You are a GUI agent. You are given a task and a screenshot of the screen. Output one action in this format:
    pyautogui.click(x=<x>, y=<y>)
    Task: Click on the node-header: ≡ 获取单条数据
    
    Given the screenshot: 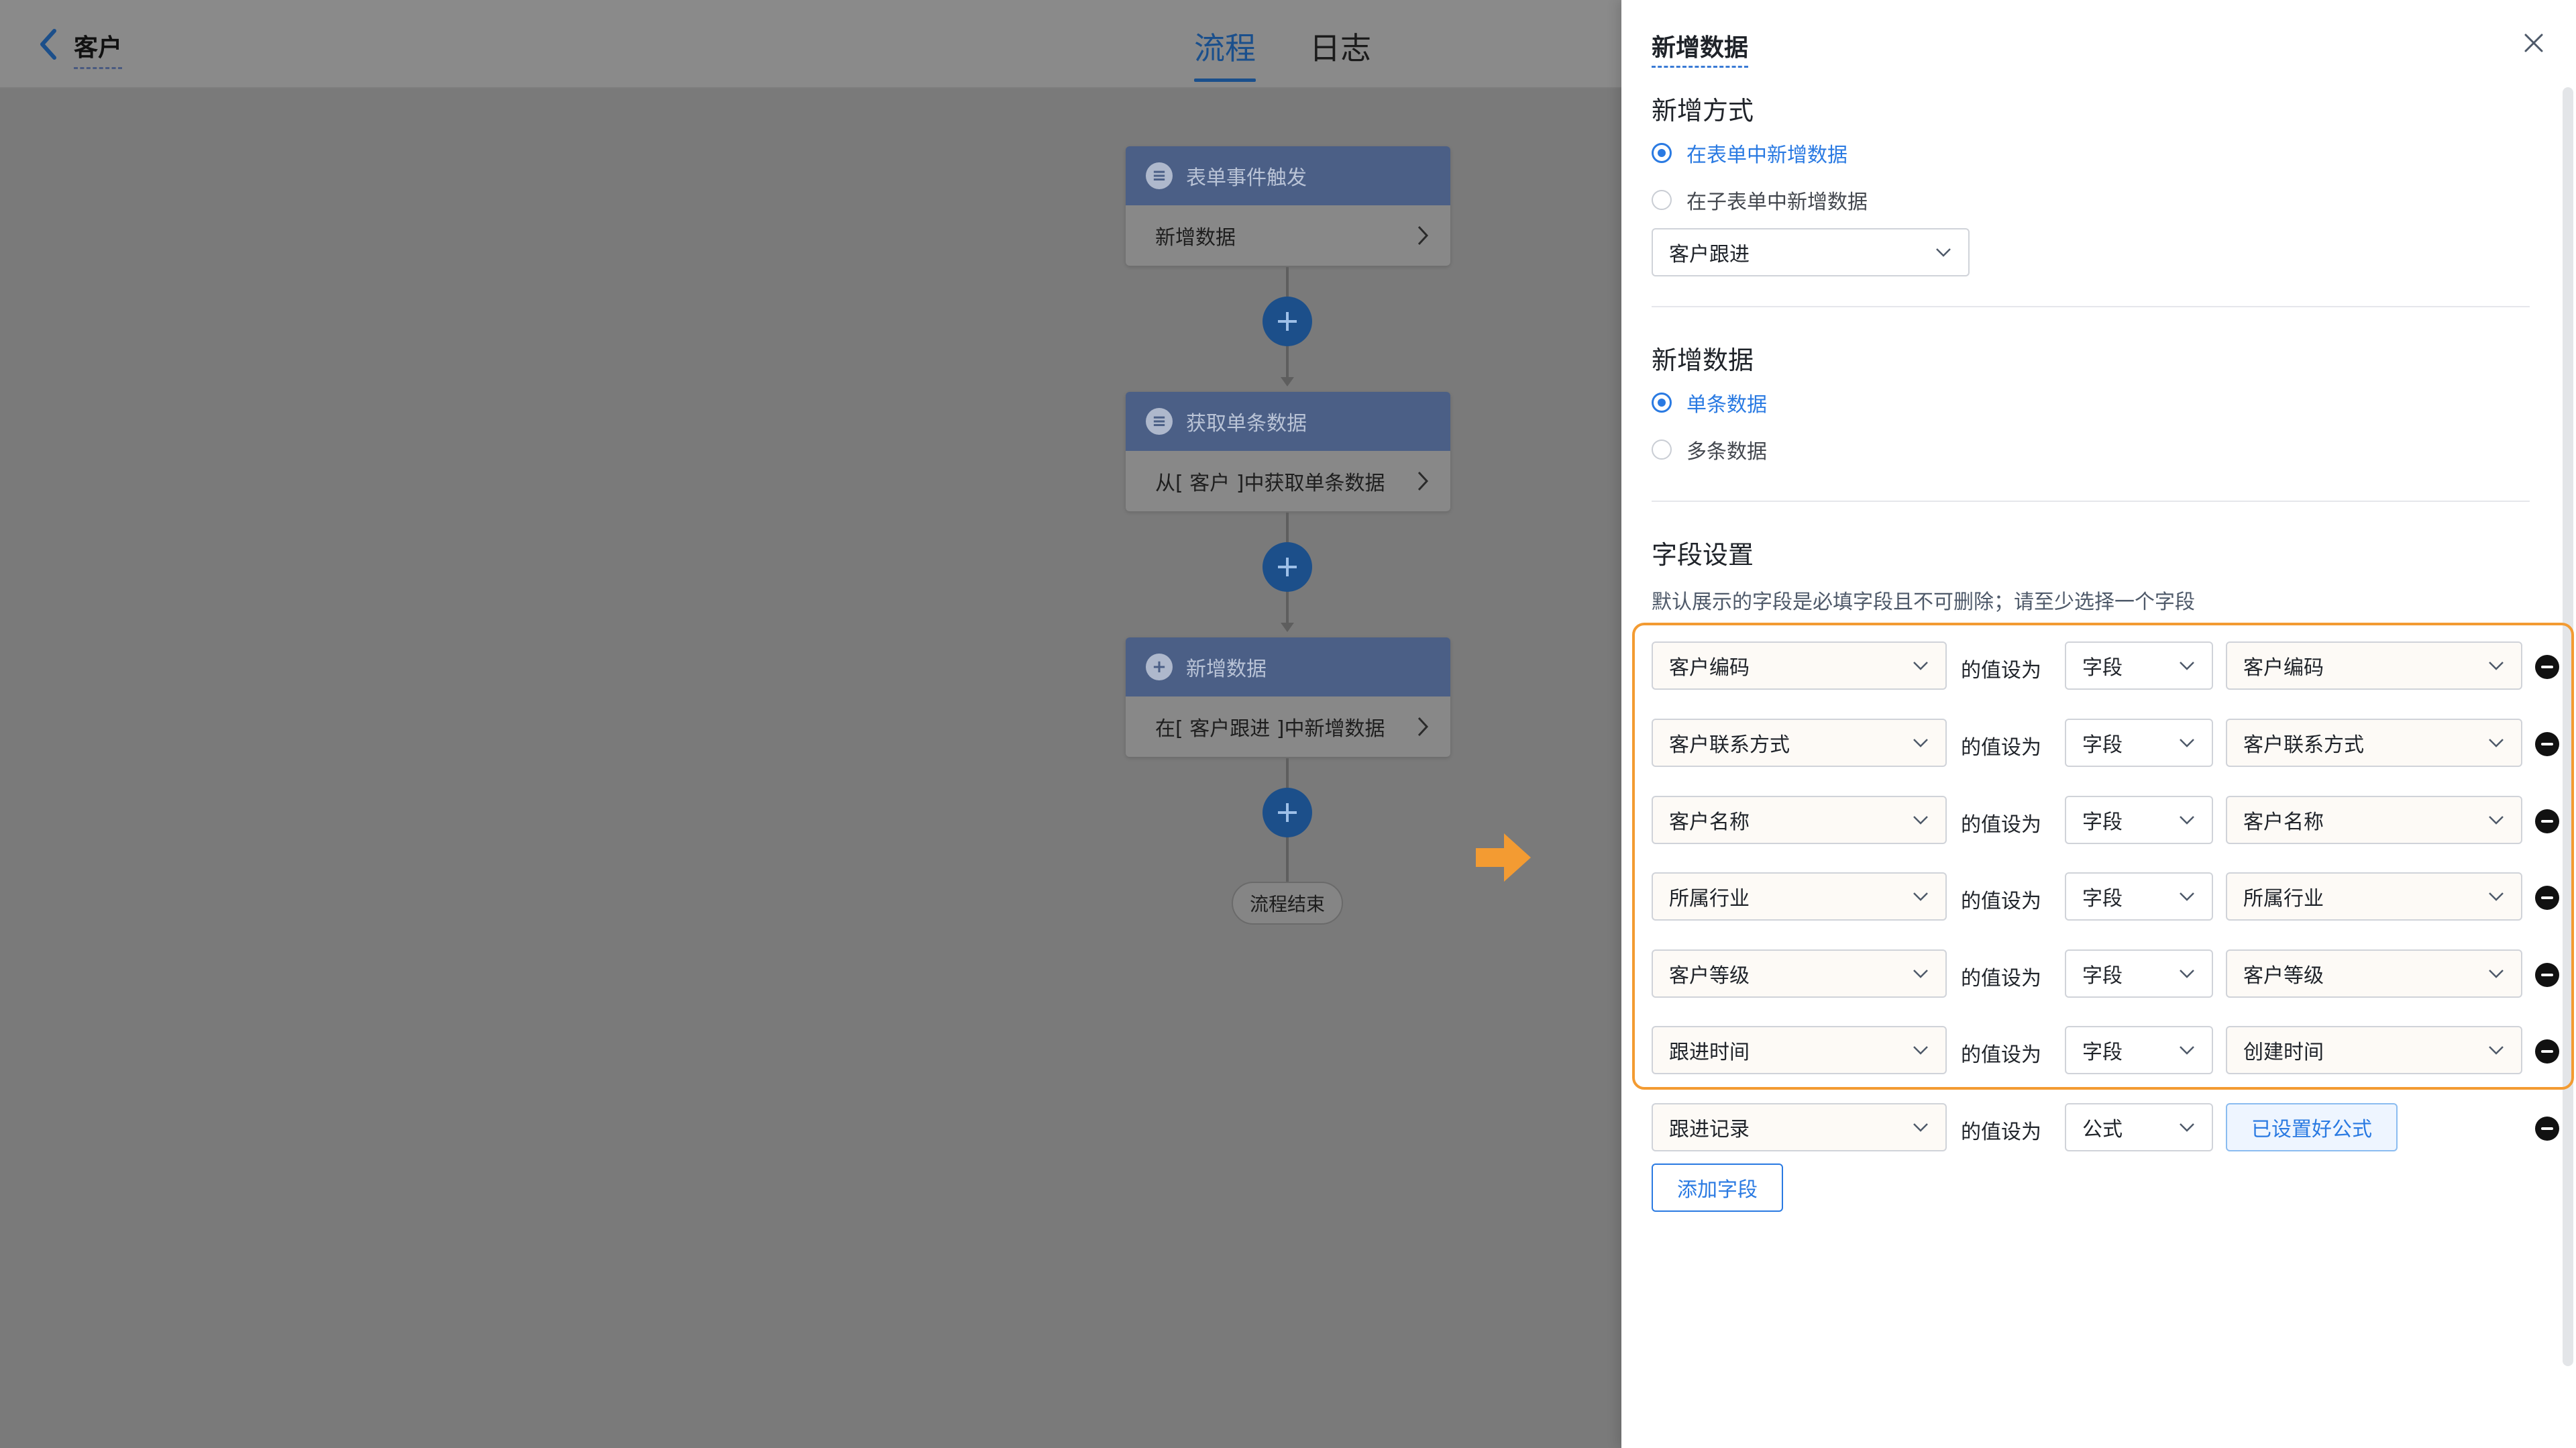 What is the action you would take?
    pyautogui.click(x=1288, y=421)
    